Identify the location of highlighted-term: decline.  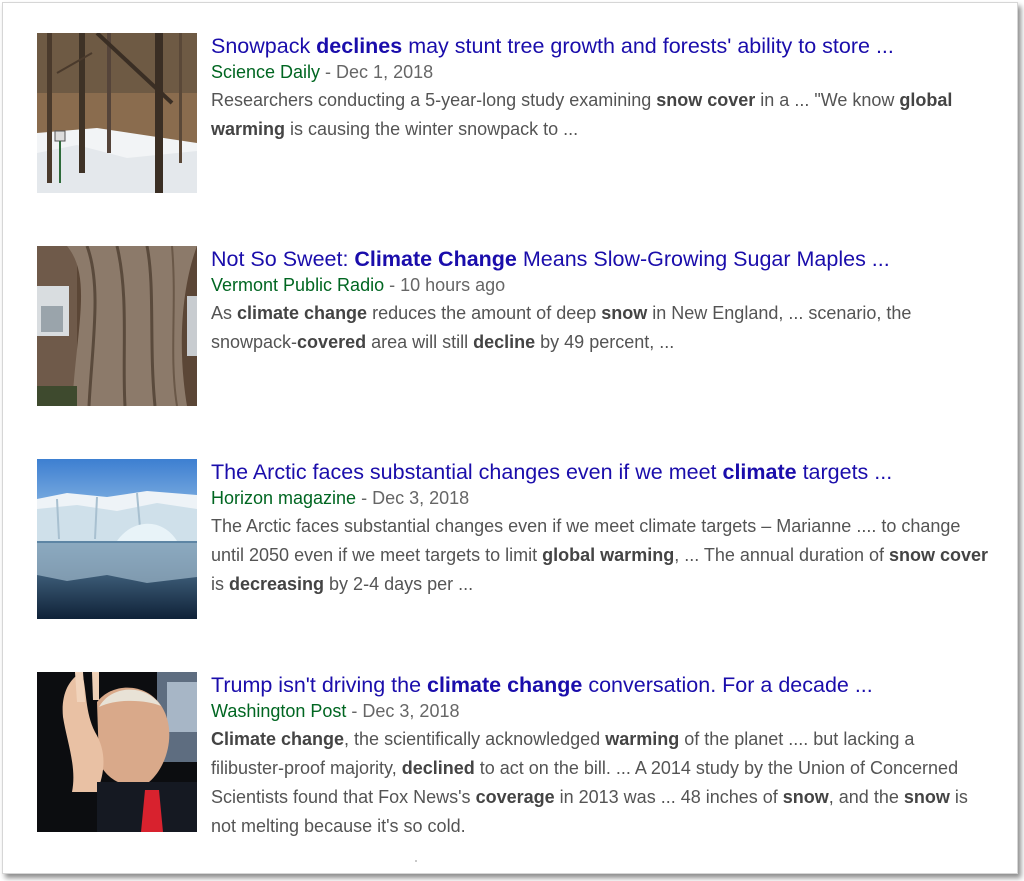
(504, 342).